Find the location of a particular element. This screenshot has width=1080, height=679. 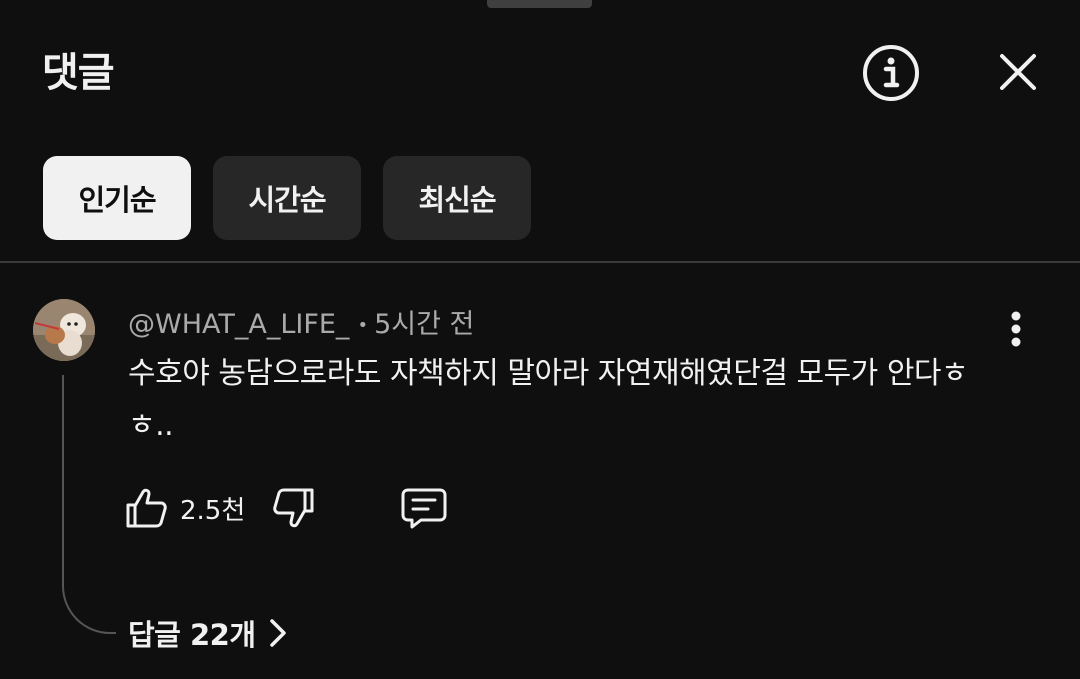

comment-meta: @WHAT_A_LIFE_ • 5시간 전 is located at coordinates (301, 321).